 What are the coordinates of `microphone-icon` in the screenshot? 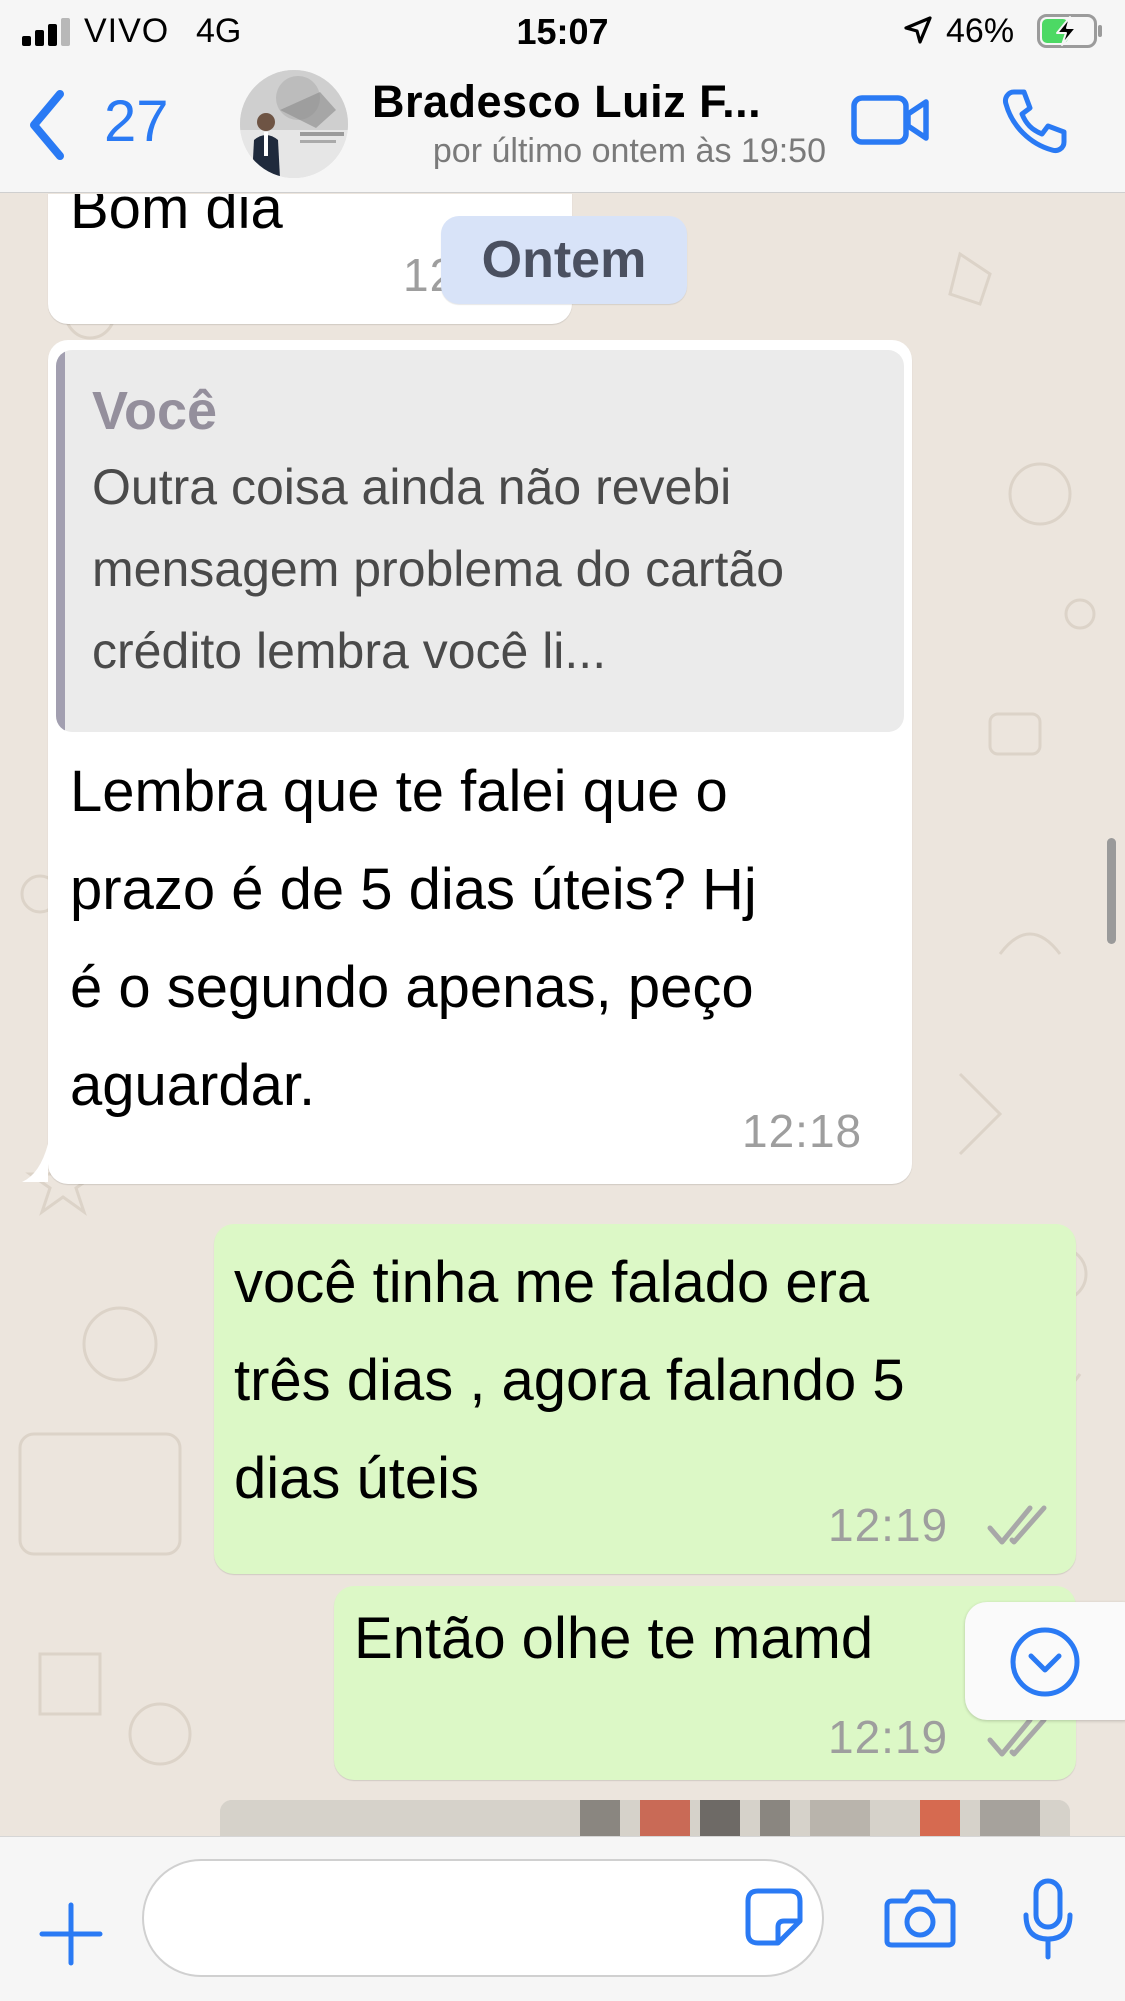 It's located at (1048, 1920).